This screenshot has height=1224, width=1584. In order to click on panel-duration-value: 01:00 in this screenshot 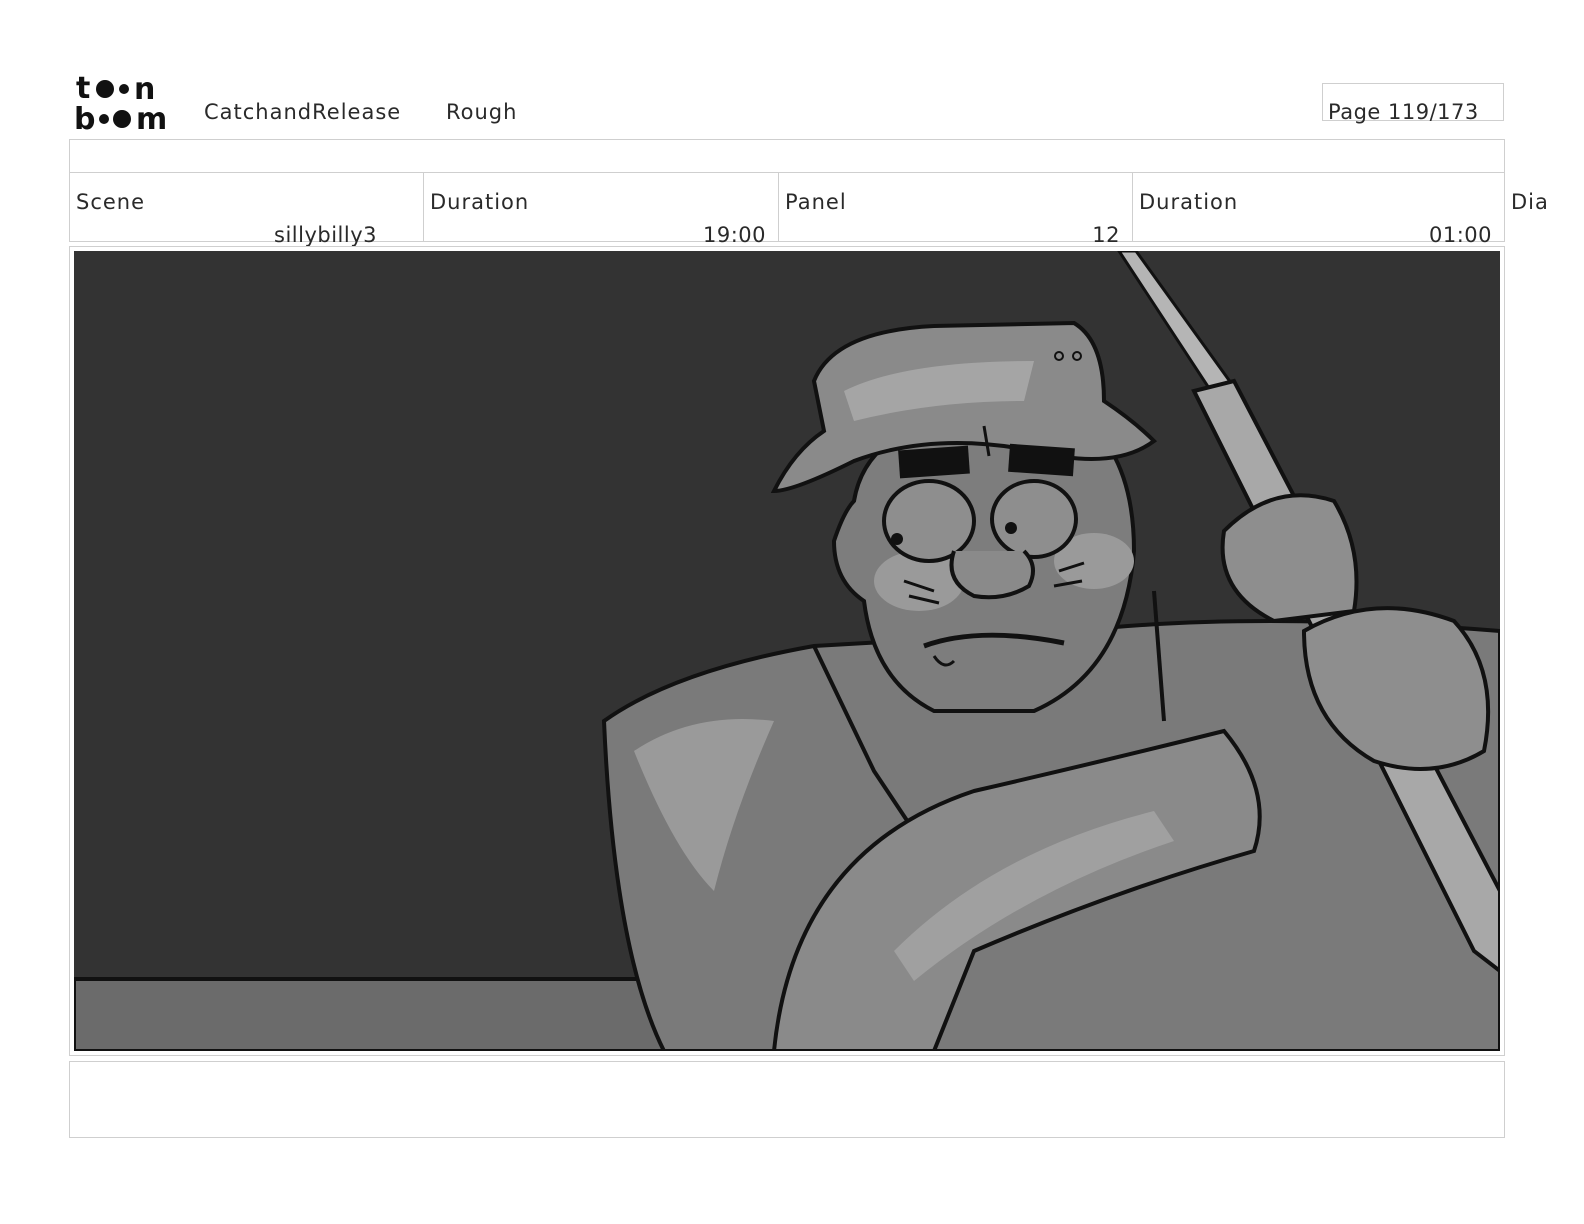, I will do `click(1460, 235)`.